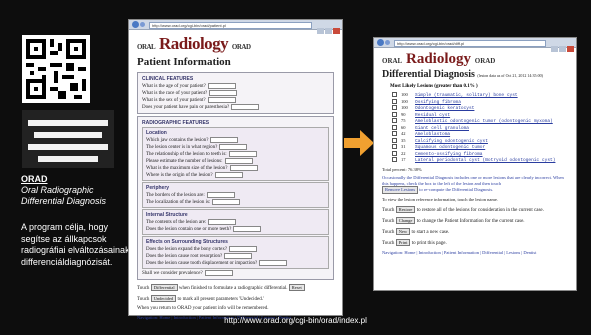 This screenshot has width=591, height=335. What do you see at coordinates (242, 154) in the screenshot?
I see `teeth-relation-select` at bounding box center [242, 154].